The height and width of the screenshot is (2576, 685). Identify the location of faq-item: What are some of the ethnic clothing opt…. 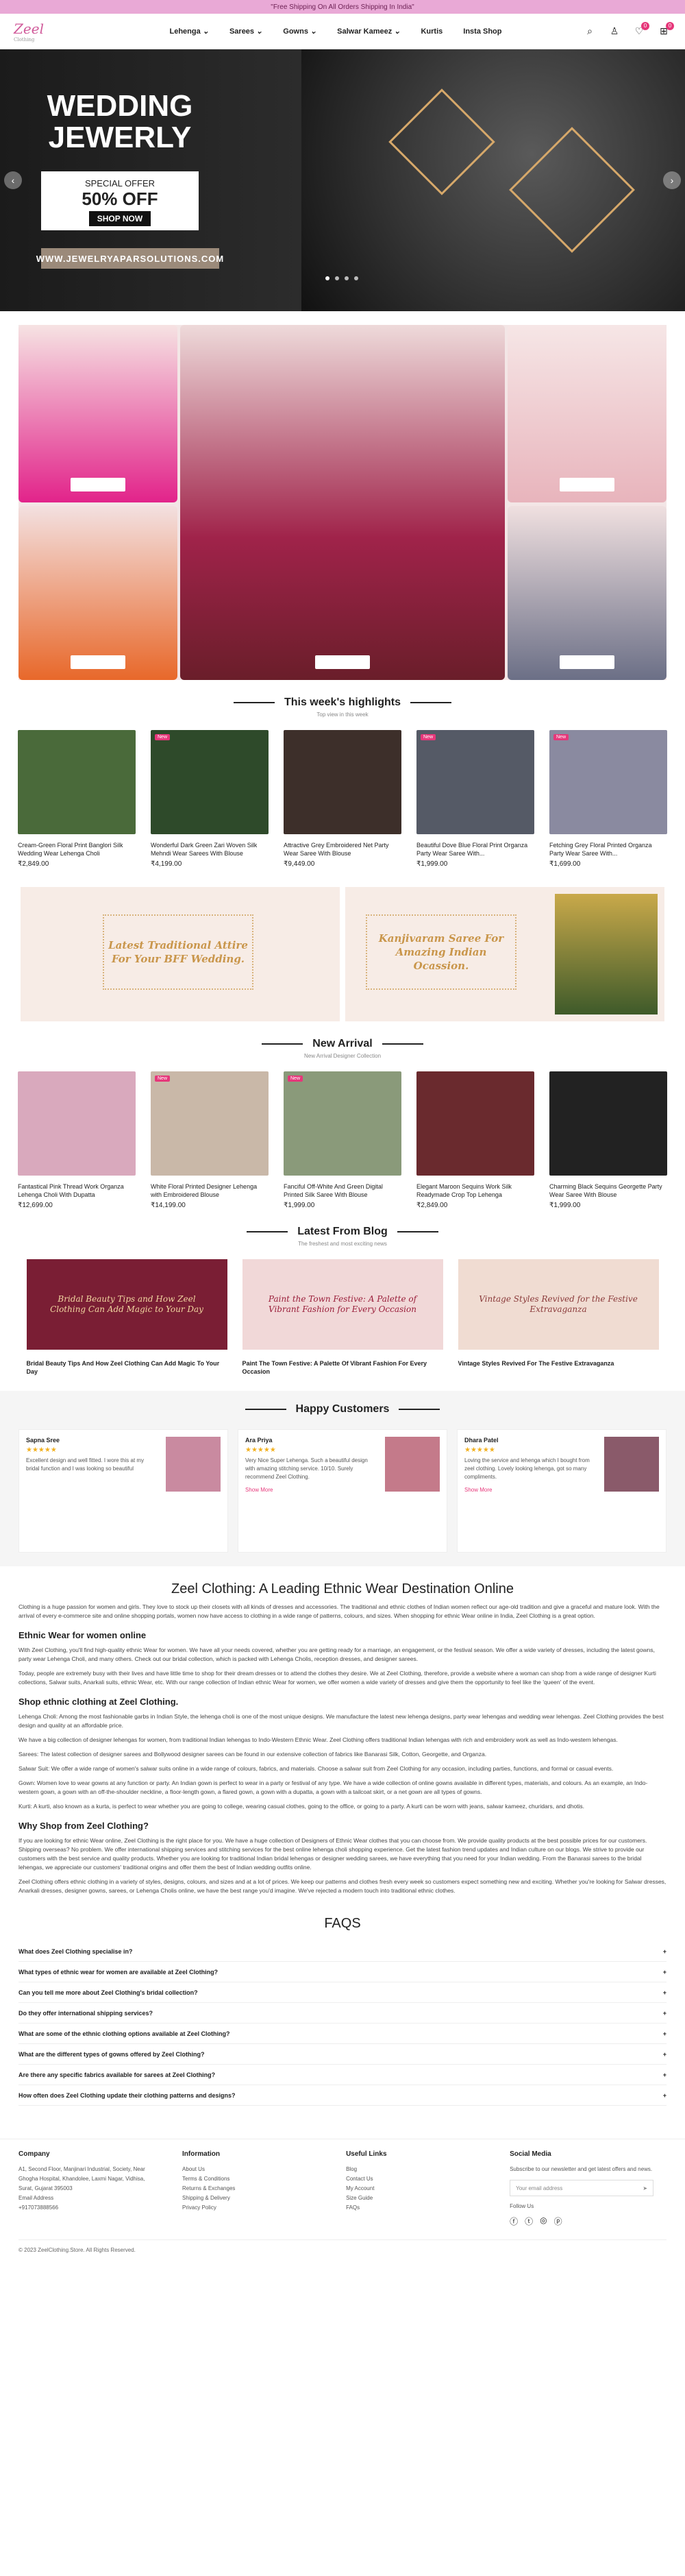
(342, 2034).